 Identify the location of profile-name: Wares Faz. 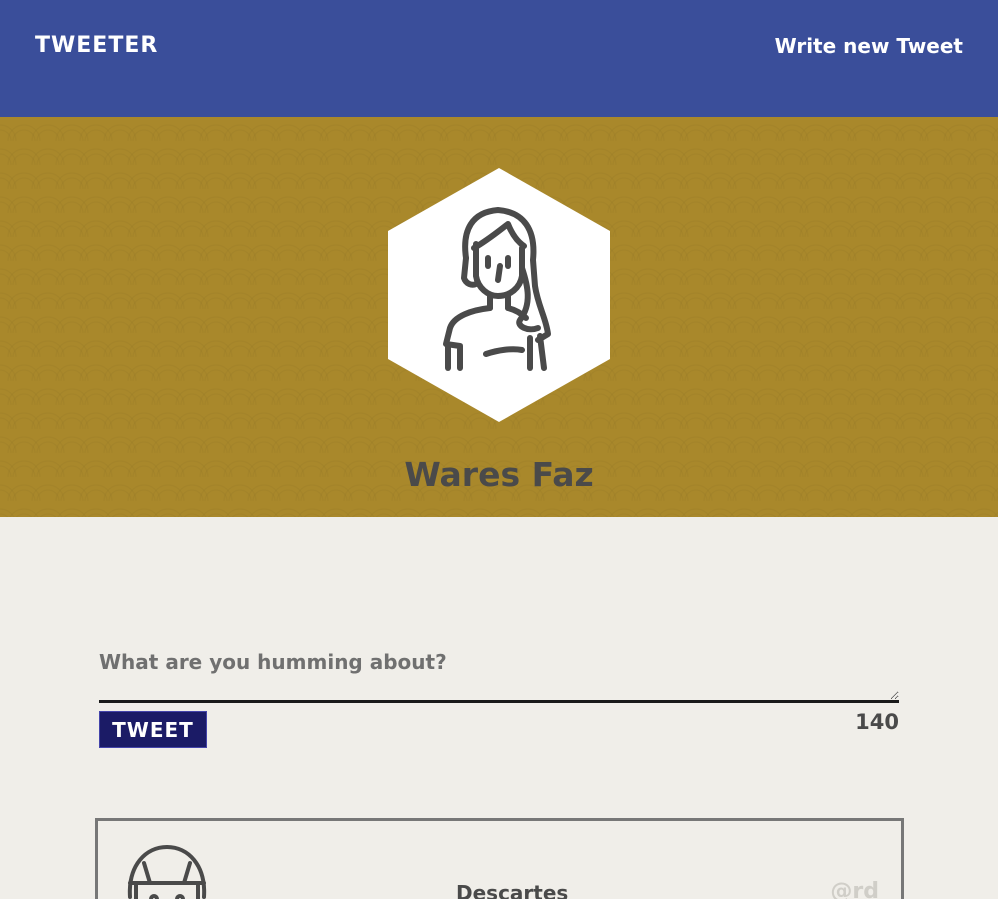
(499, 474).